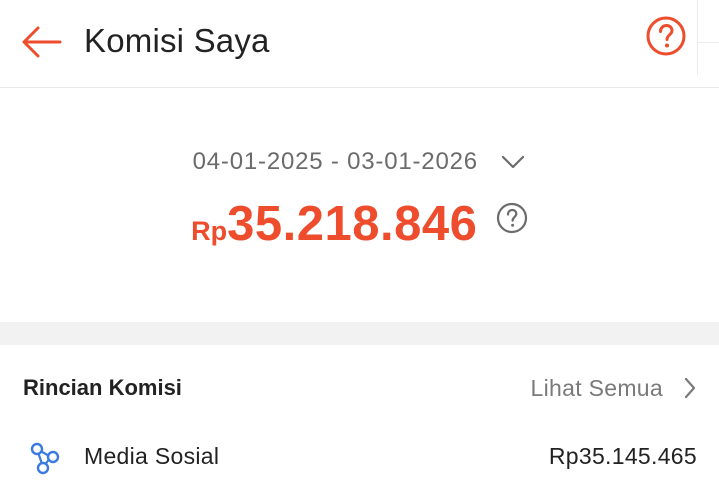 The width and height of the screenshot is (719, 488). What do you see at coordinates (513, 162) in the screenshot?
I see `chevron-down-icon` at bounding box center [513, 162].